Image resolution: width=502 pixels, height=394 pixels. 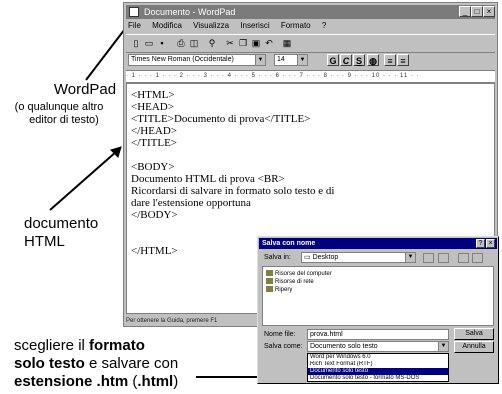 What do you see at coordinates (303, 274) in the screenshot?
I see `list-item-label: Risorse del computer` at bounding box center [303, 274].